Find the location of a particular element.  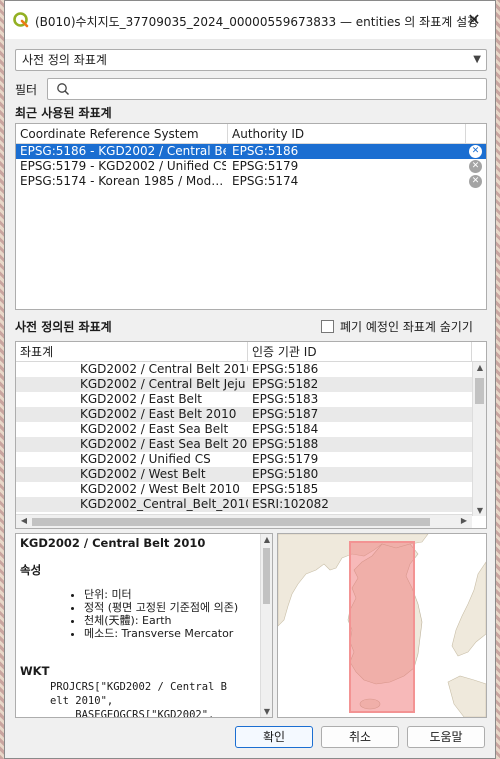

predefined-row-id: EPSG:5183 is located at coordinates (285, 399).